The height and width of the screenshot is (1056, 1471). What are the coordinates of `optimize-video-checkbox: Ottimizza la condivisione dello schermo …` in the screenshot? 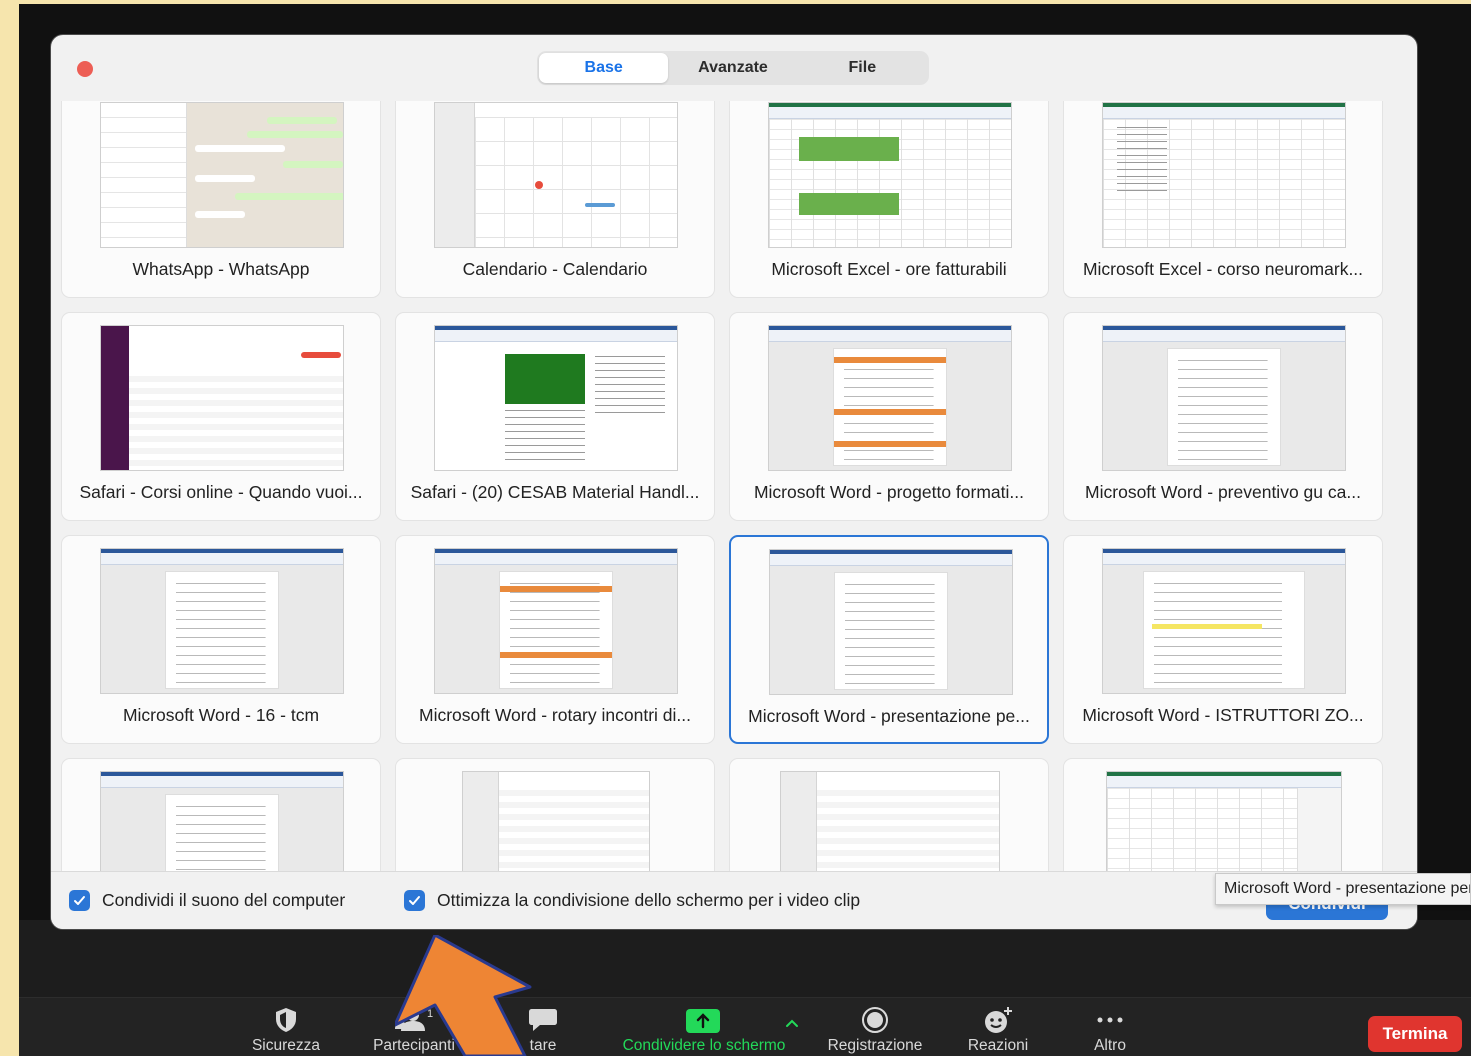 It's located at (632, 900).